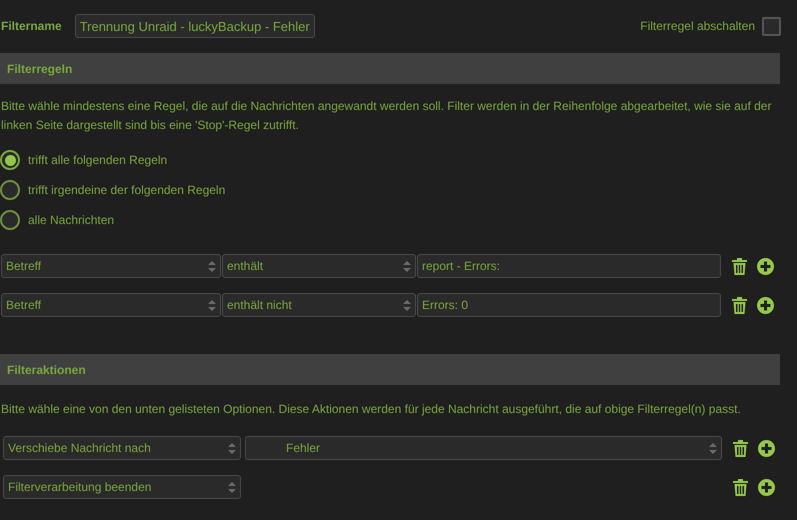 The height and width of the screenshot is (520, 797). What do you see at coordinates (71, 220) in the screenshot?
I see `radio-label: alle Nachrichten` at bounding box center [71, 220].